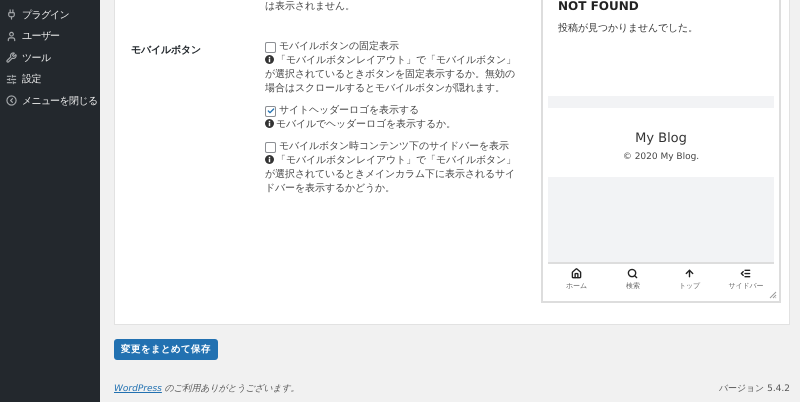  I want to click on preview-message: 投稿が見つかりませんでした。, so click(628, 28).